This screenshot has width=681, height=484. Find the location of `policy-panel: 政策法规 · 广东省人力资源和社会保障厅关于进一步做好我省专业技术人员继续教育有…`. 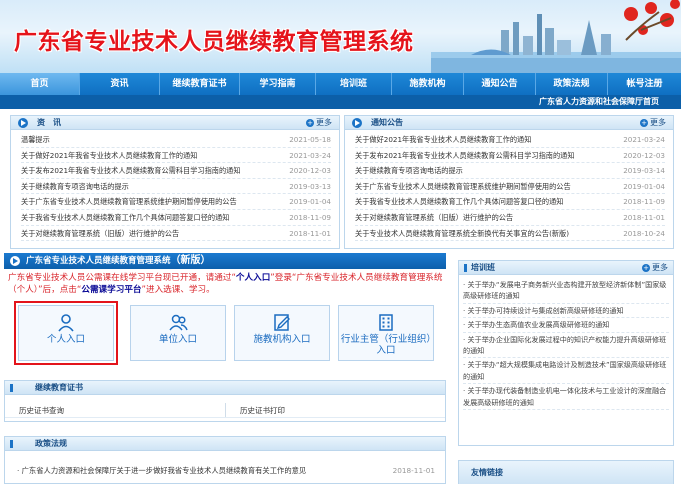

policy-panel: 政策法规 · 广东省人力资源和社会保障厅关于进一步做好我省专业技术人员继续教育有… is located at coordinates (225, 460).